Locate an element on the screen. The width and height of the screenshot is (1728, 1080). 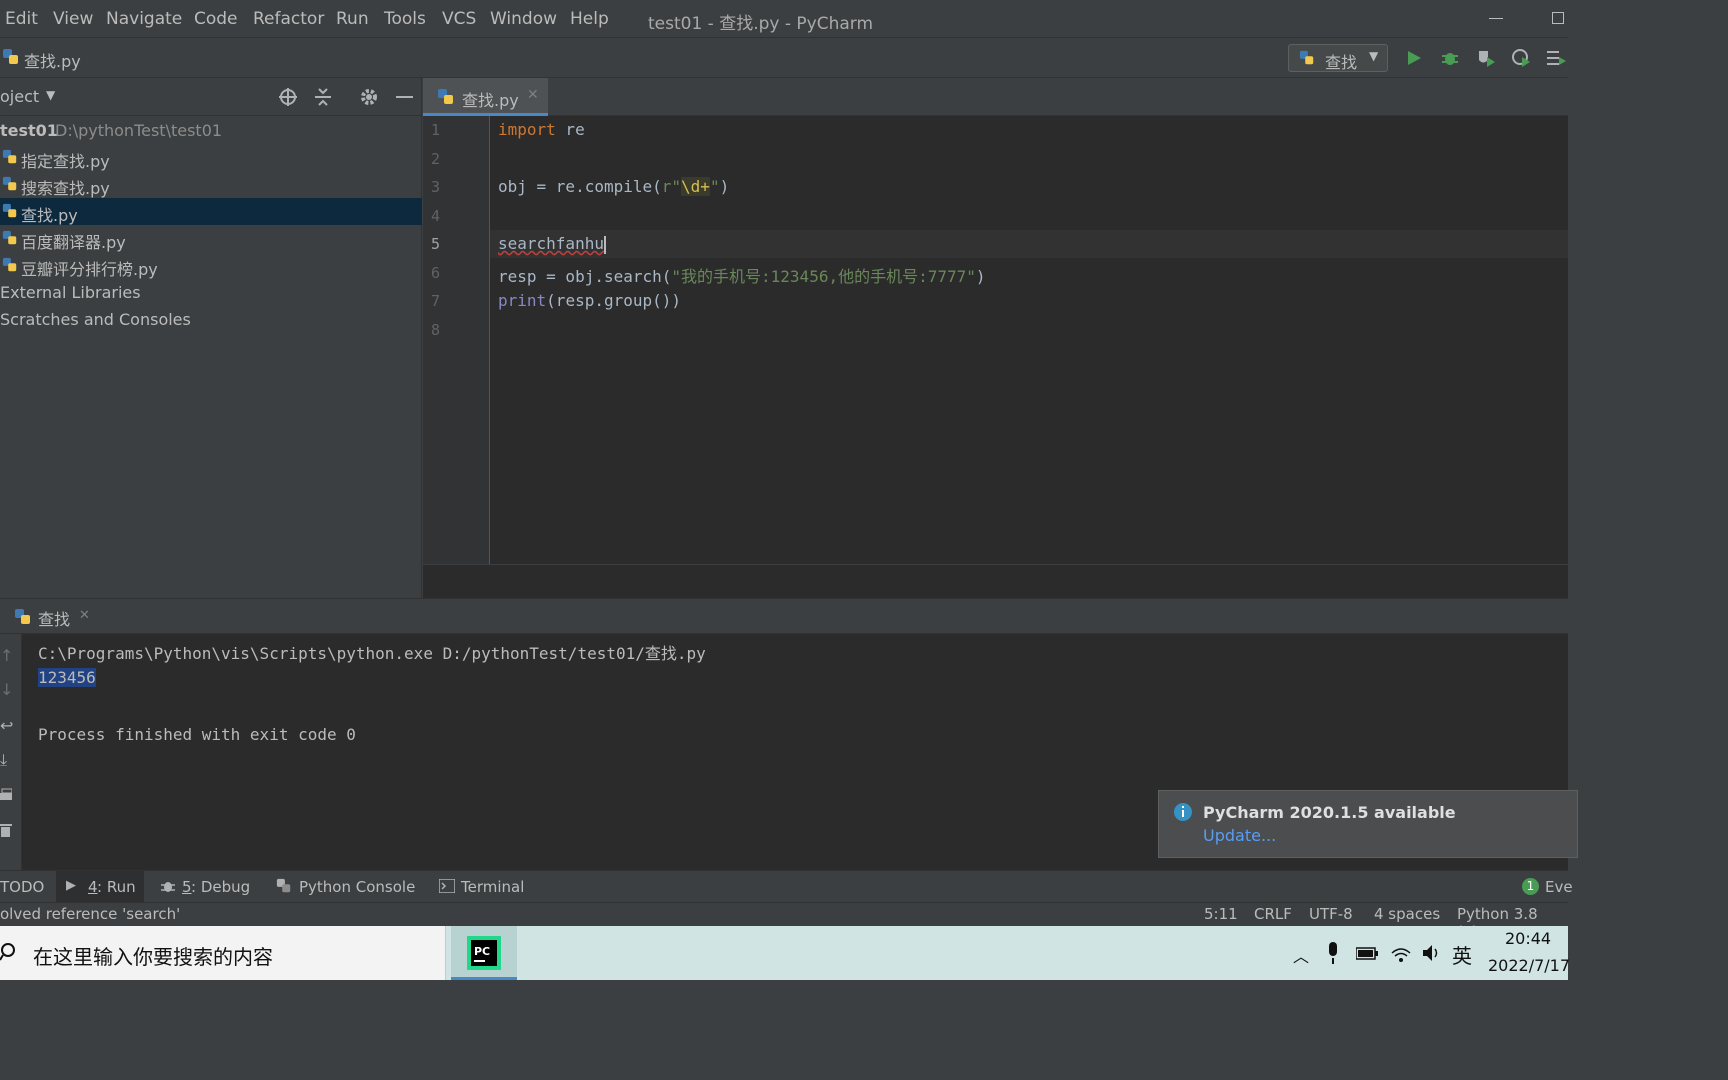
code-text: obj = re.compile( is located at coordinates (580, 186).